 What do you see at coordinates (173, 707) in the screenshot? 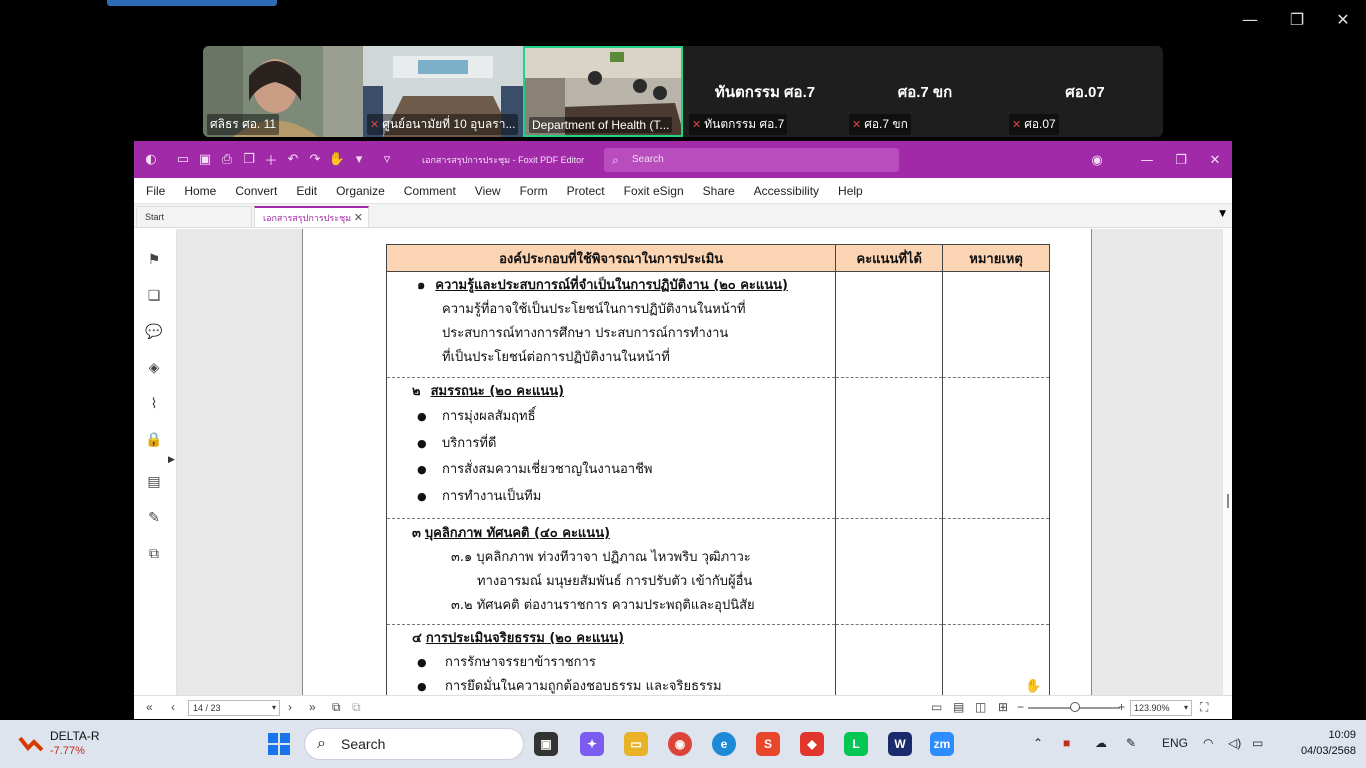
I see `previous-page-icon: ‹` at bounding box center [173, 707].